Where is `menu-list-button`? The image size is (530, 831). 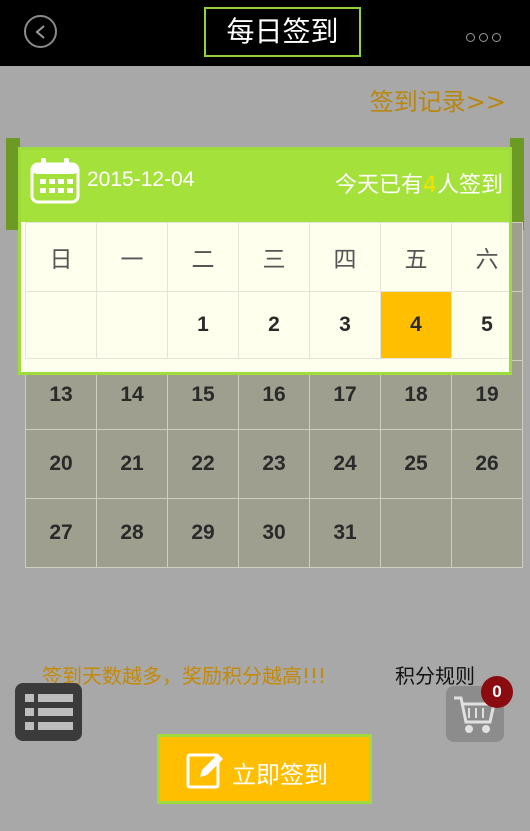 menu-list-button is located at coordinates (48, 712).